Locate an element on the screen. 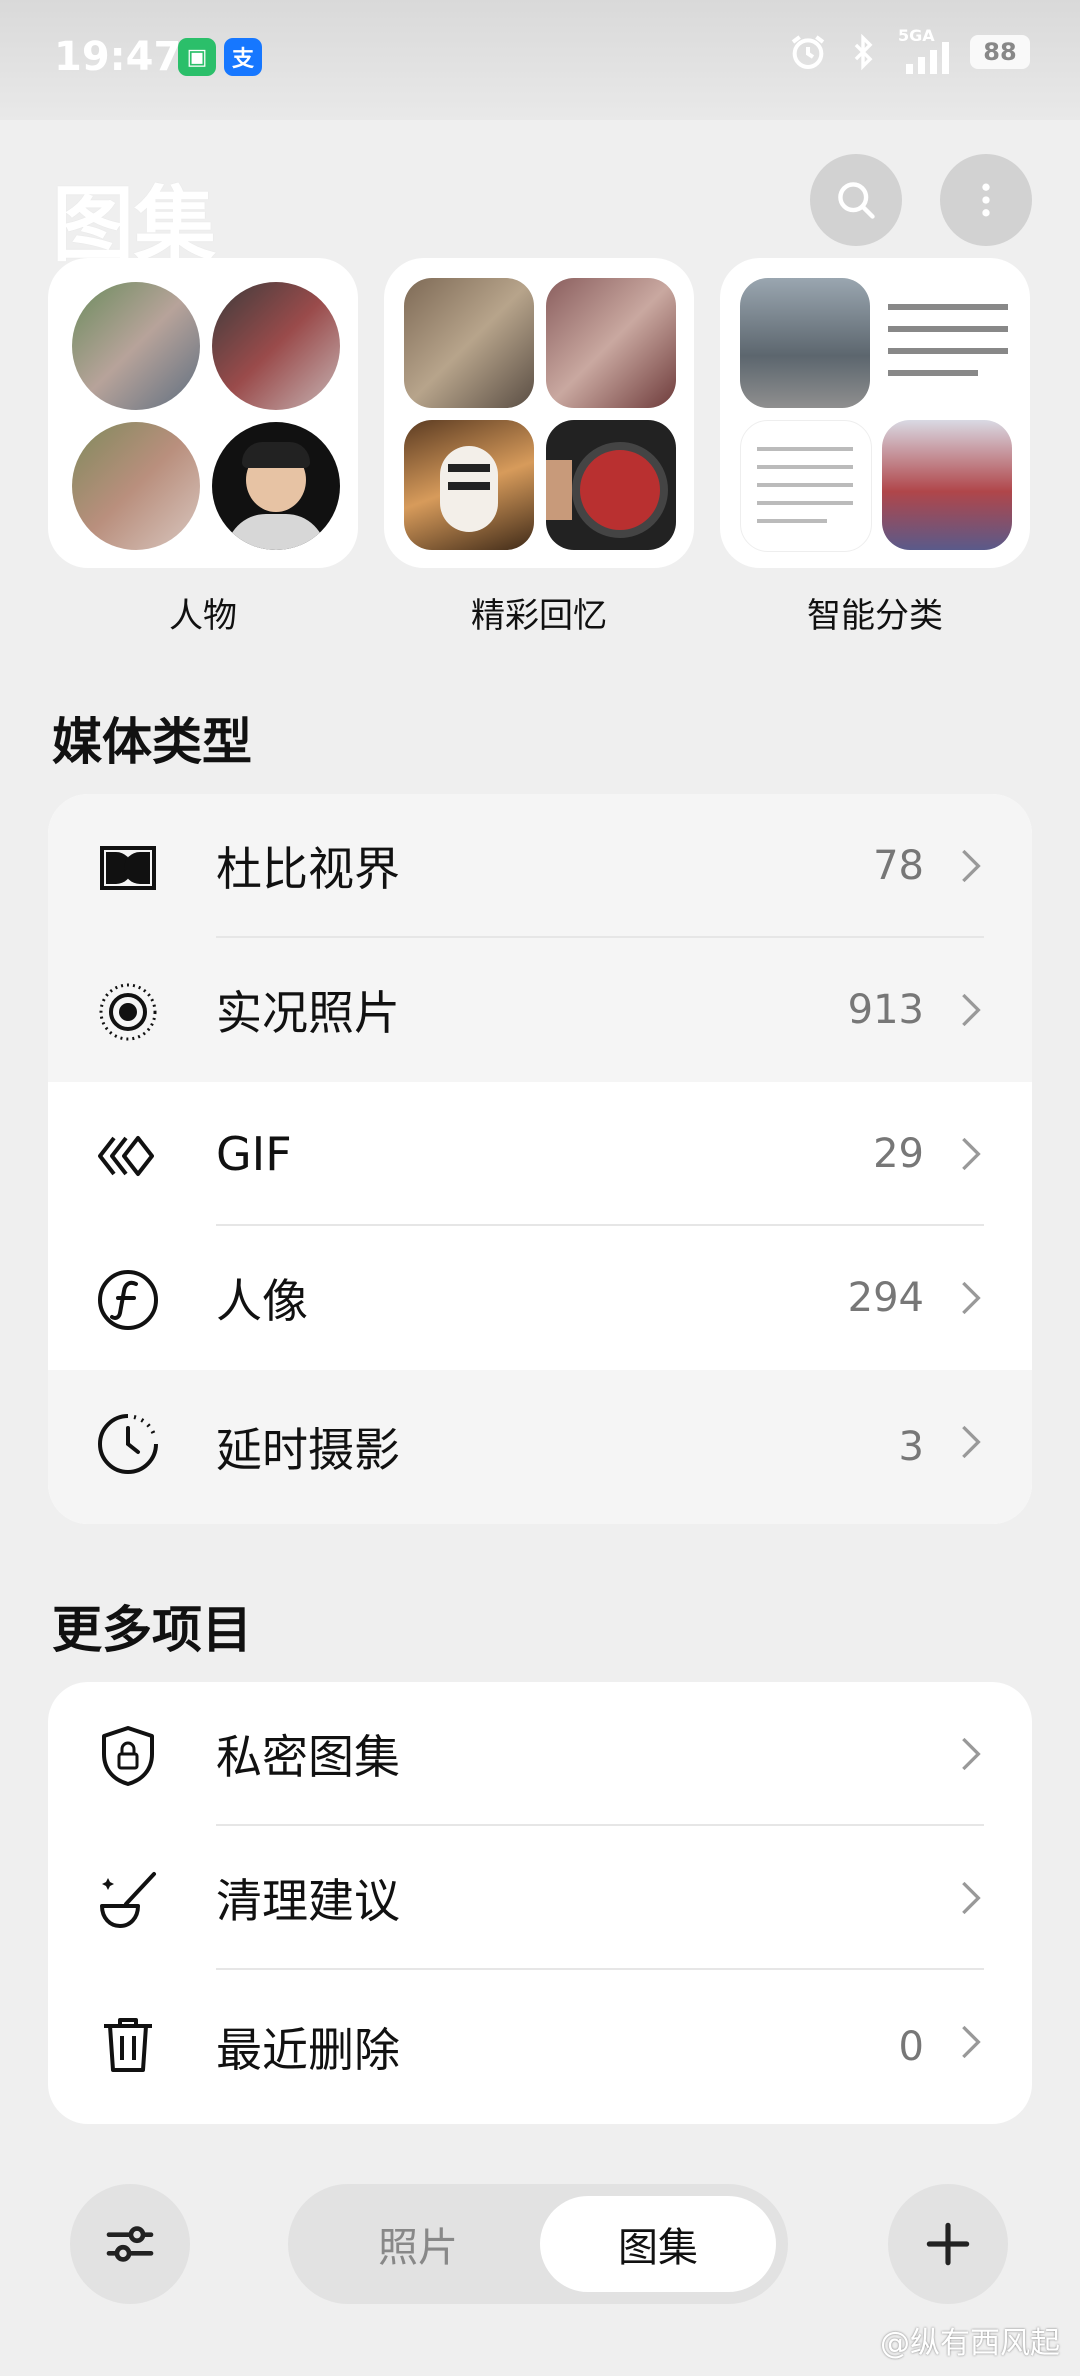 The height and width of the screenshot is (2376, 1080). live-photo-icon is located at coordinates (128, 1012).